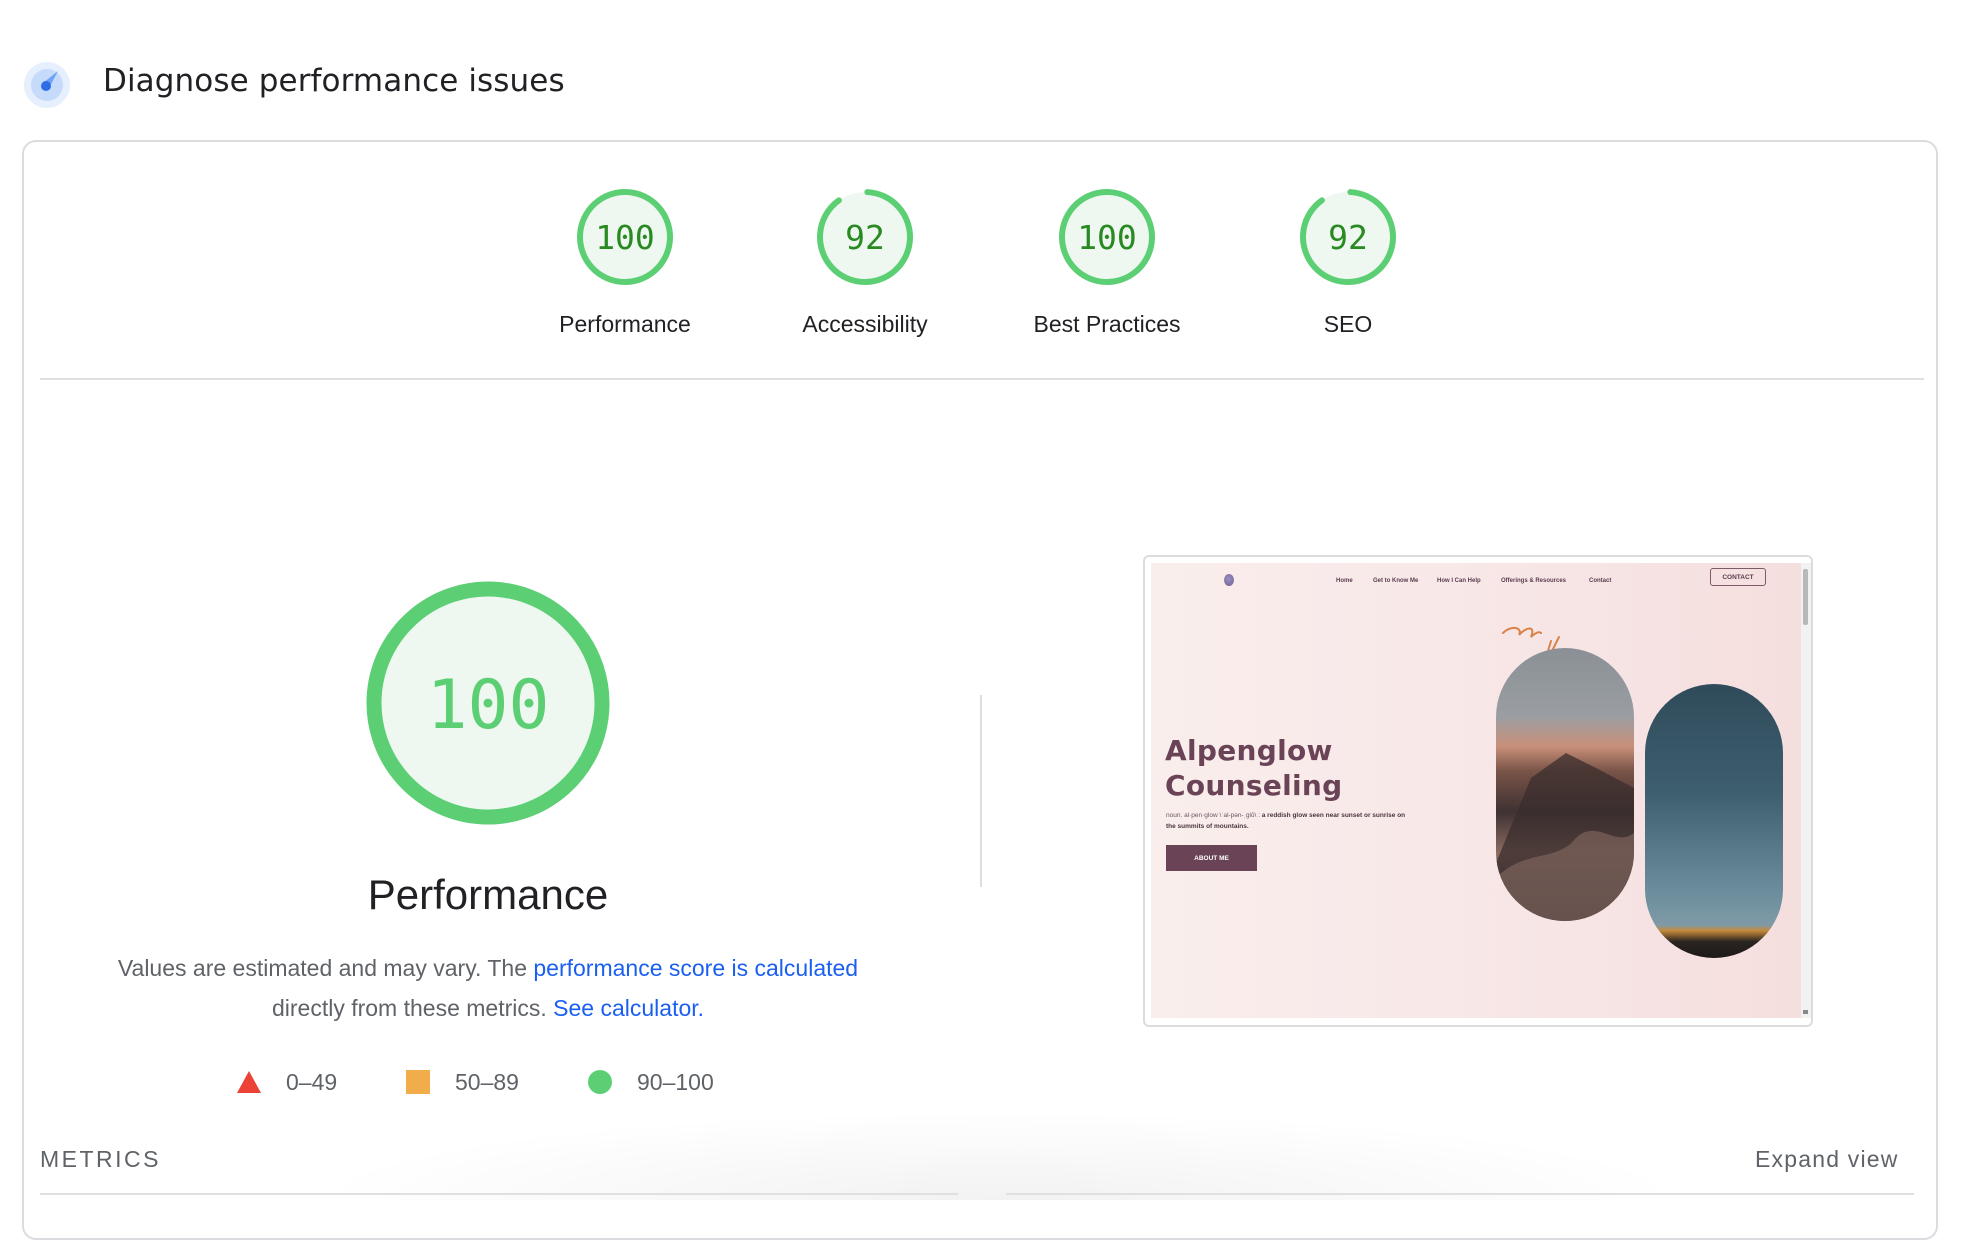 The image size is (1962, 1240). What do you see at coordinates (499, 1194) in the screenshot?
I see `metrics-divider-left` at bounding box center [499, 1194].